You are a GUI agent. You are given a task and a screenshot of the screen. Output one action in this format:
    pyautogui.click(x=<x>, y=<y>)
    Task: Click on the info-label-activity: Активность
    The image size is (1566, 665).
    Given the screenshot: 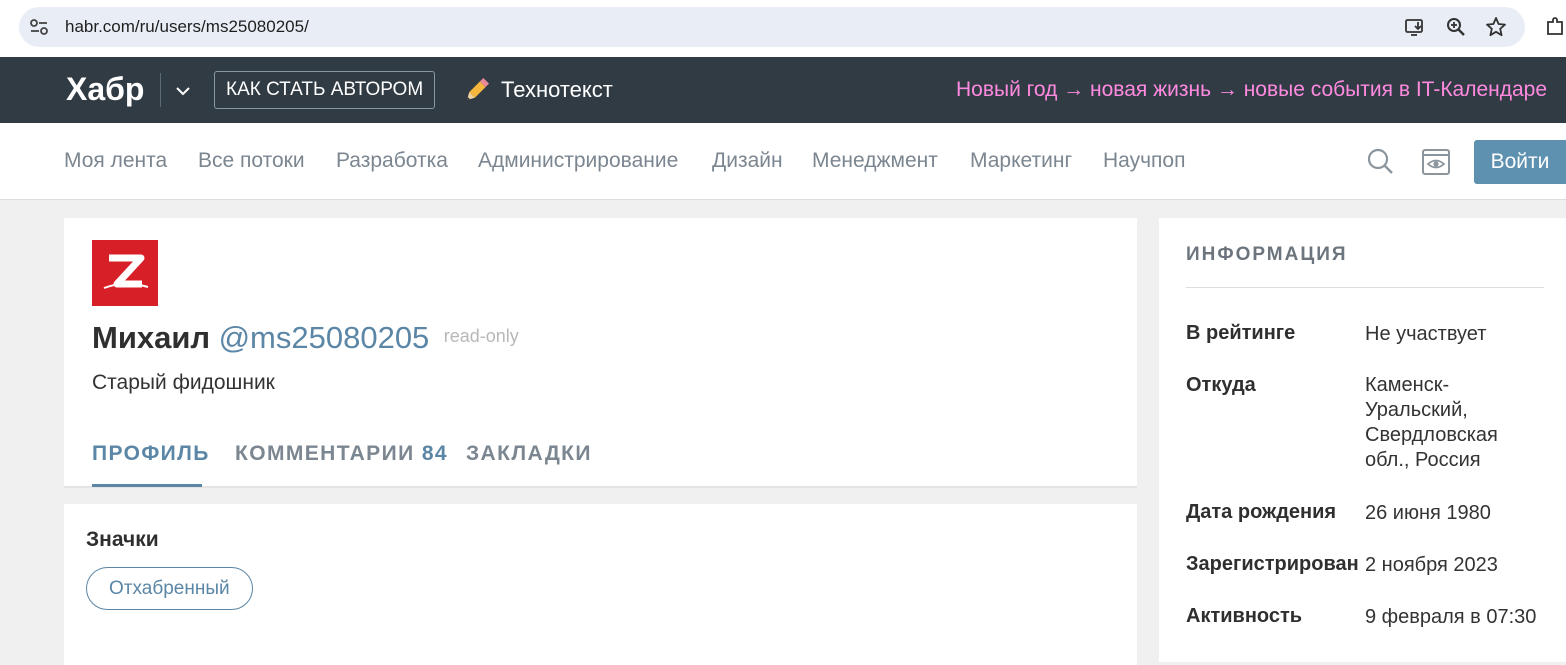 What is the action you would take?
    pyautogui.click(x=1244, y=616)
    